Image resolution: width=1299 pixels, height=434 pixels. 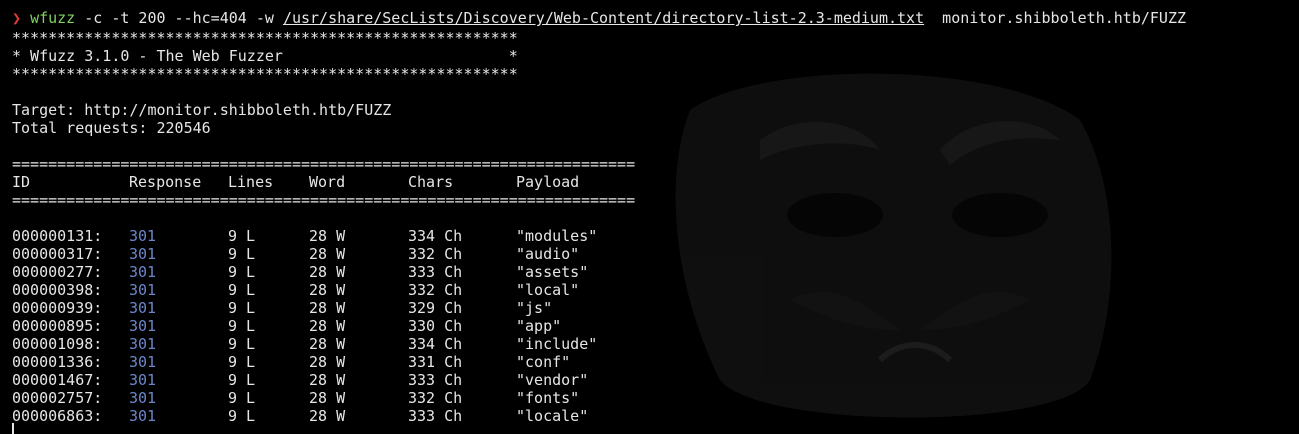 What do you see at coordinates (327, 182) in the screenshot?
I see `header-word: Word` at bounding box center [327, 182].